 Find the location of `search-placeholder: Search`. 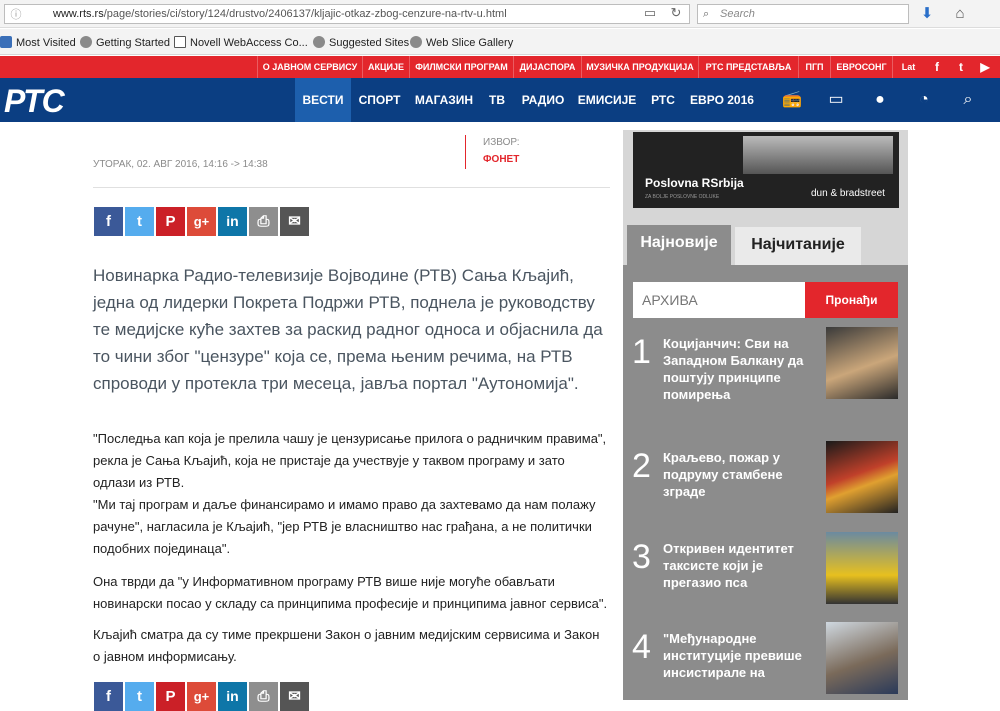

search-placeholder: Search is located at coordinates (737, 14).